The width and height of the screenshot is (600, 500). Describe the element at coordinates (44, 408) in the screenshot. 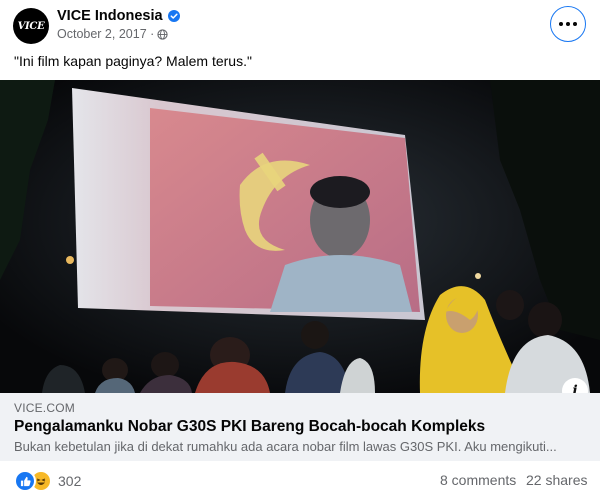

I see `link-domain: VICE.COM` at that location.